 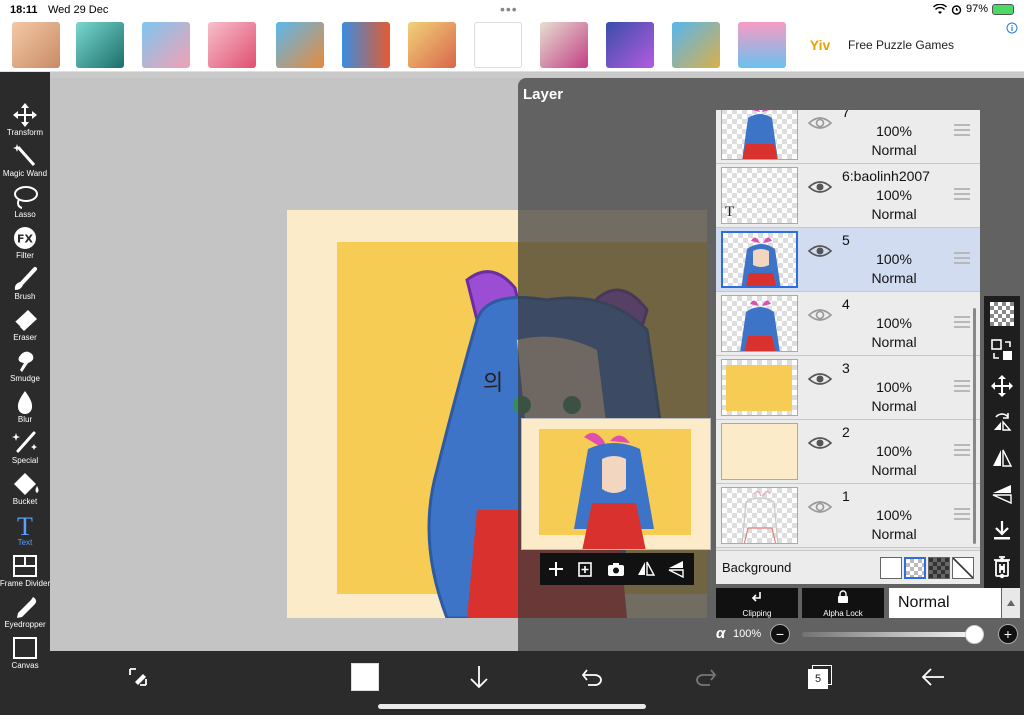 I want to click on add-layer-icon, so click(x=556, y=569).